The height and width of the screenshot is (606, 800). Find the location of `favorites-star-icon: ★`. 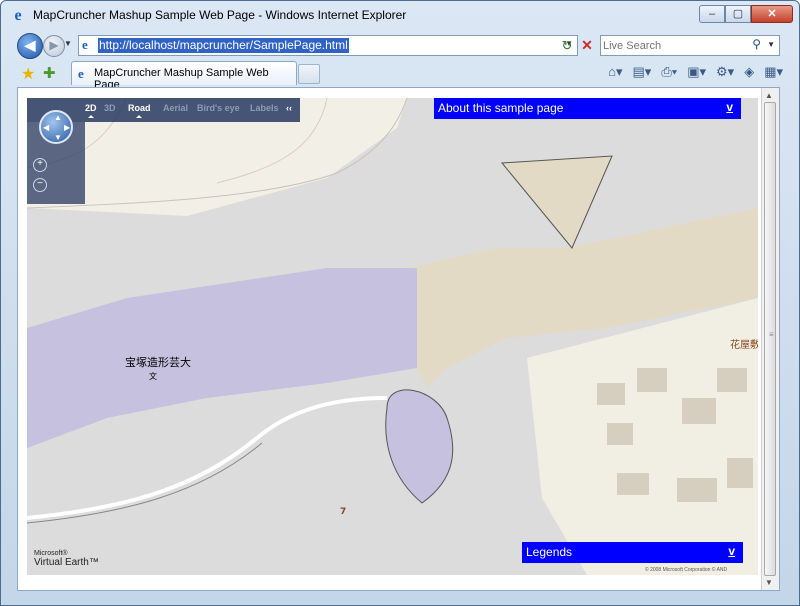

favorites-star-icon: ★ is located at coordinates (28, 74).